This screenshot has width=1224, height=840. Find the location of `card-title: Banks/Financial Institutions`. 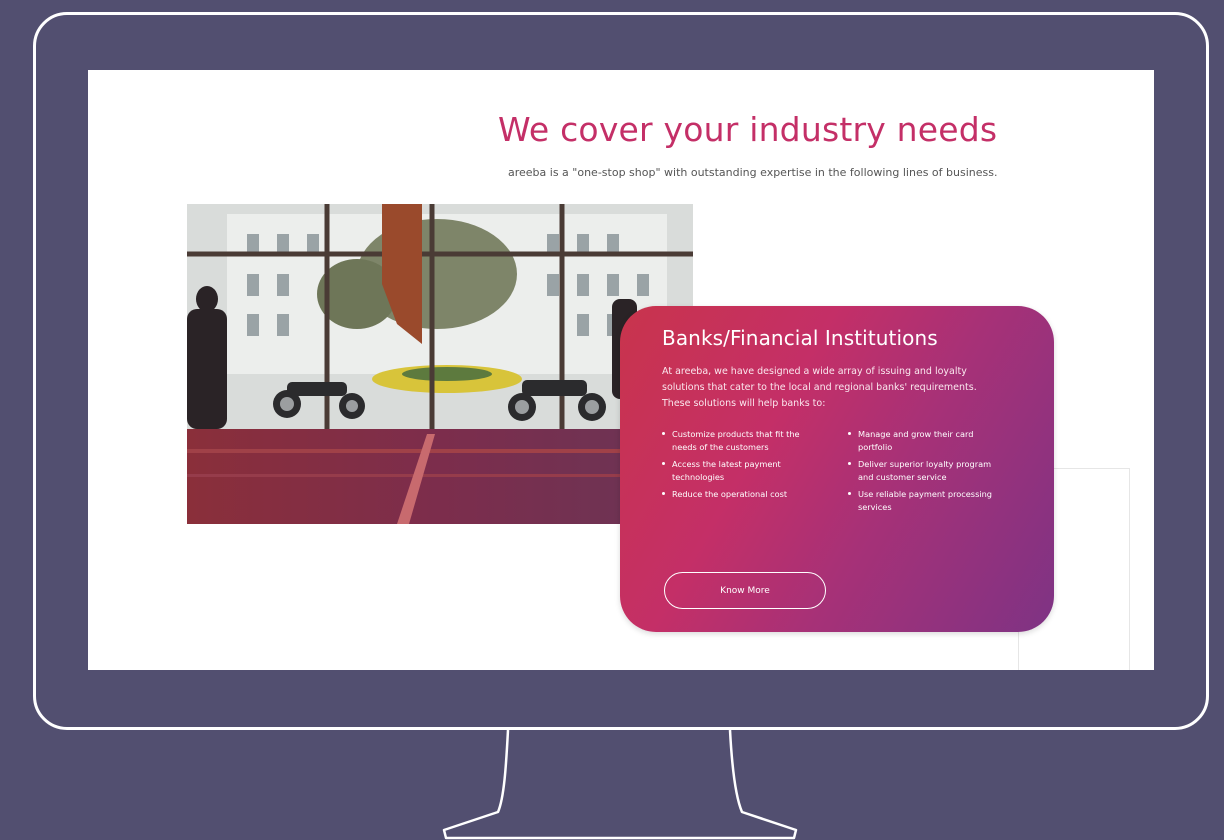

card-title: Banks/Financial Institutions is located at coordinates (800, 338).